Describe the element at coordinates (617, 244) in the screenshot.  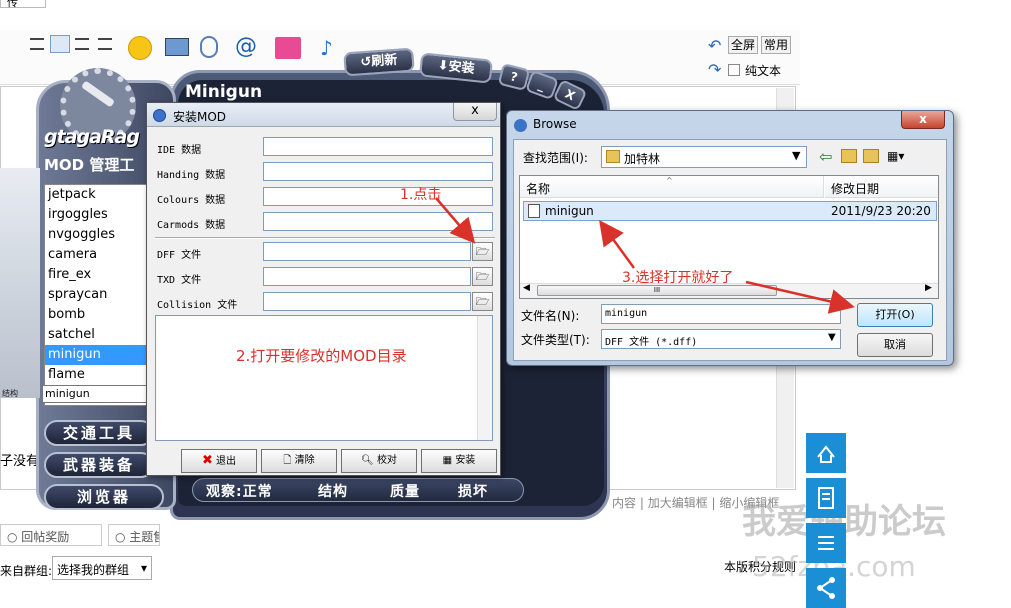
I see `arrow-to-minigun-file` at that location.